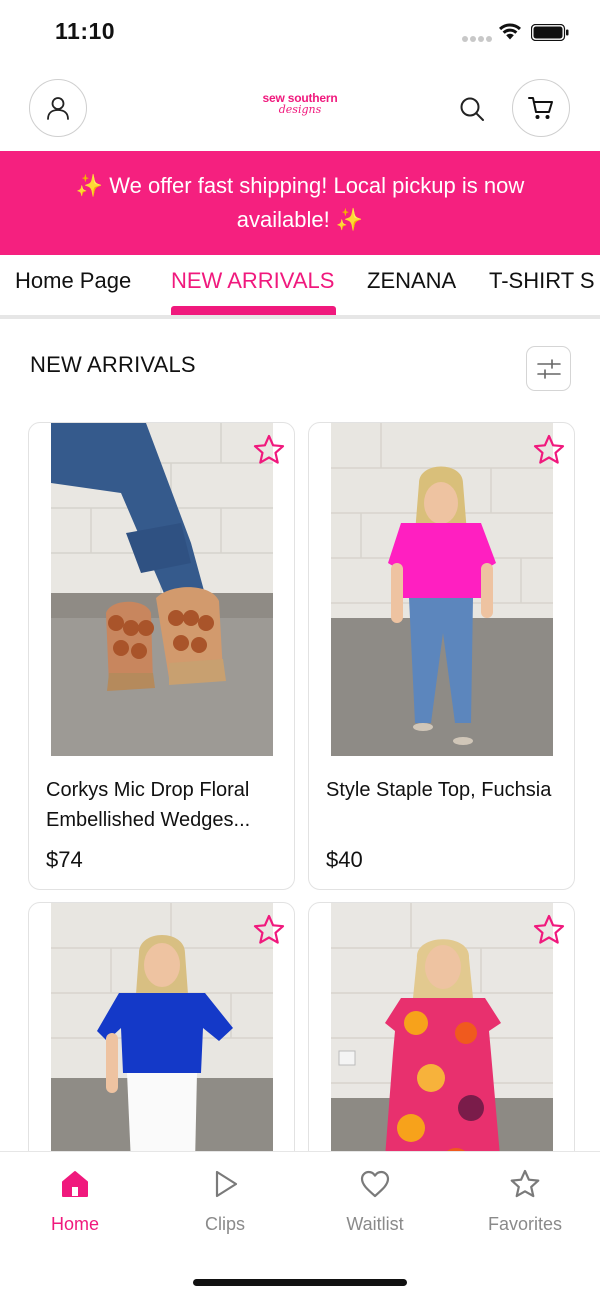 The width and height of the screenshot is (600, 1299). I want to click on product-price: $40, so click(344, 859).